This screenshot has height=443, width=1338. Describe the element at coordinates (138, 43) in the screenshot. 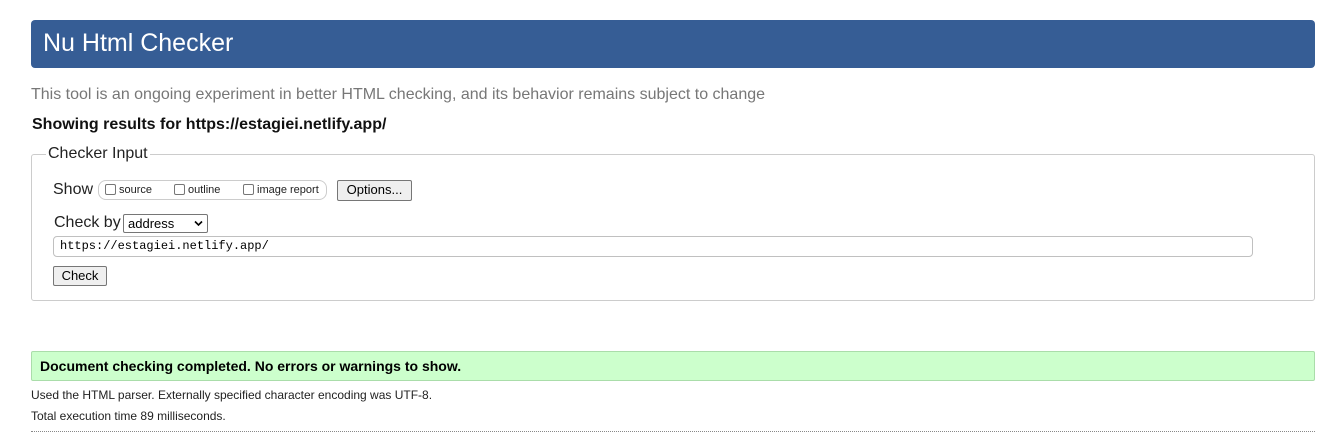

I see `page-title: Nu Html Checker` at that location.